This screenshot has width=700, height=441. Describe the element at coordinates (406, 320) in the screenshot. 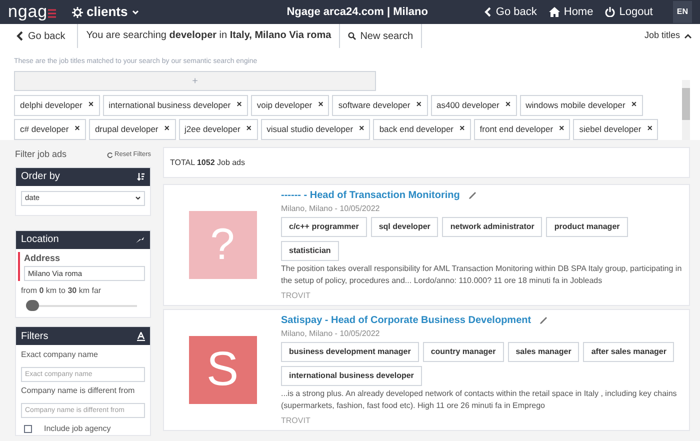

I see `job-title-link: Satispay - Head of Corporate Business Development` at that location.